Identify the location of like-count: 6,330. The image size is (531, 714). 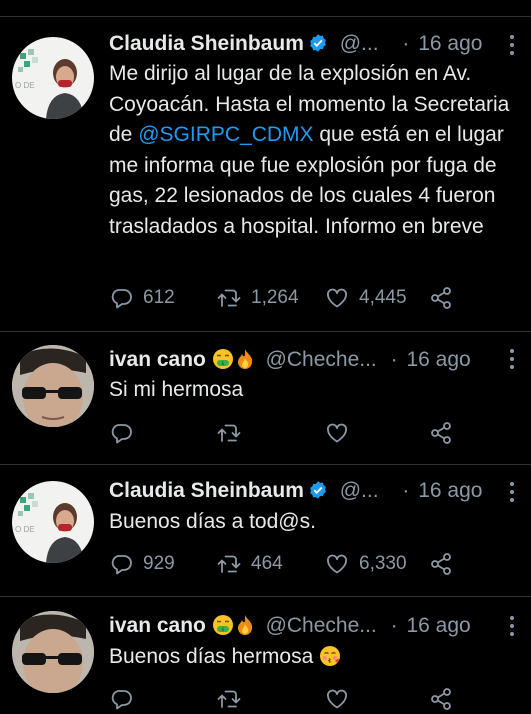
(383, 563).